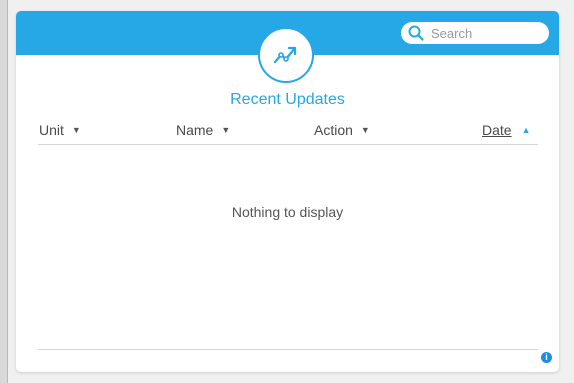 The height and width of the screenshot is (383, 574). Describe the element at coordinates (4, 191) in the screenshot. I see `window-left-edge` at that location.